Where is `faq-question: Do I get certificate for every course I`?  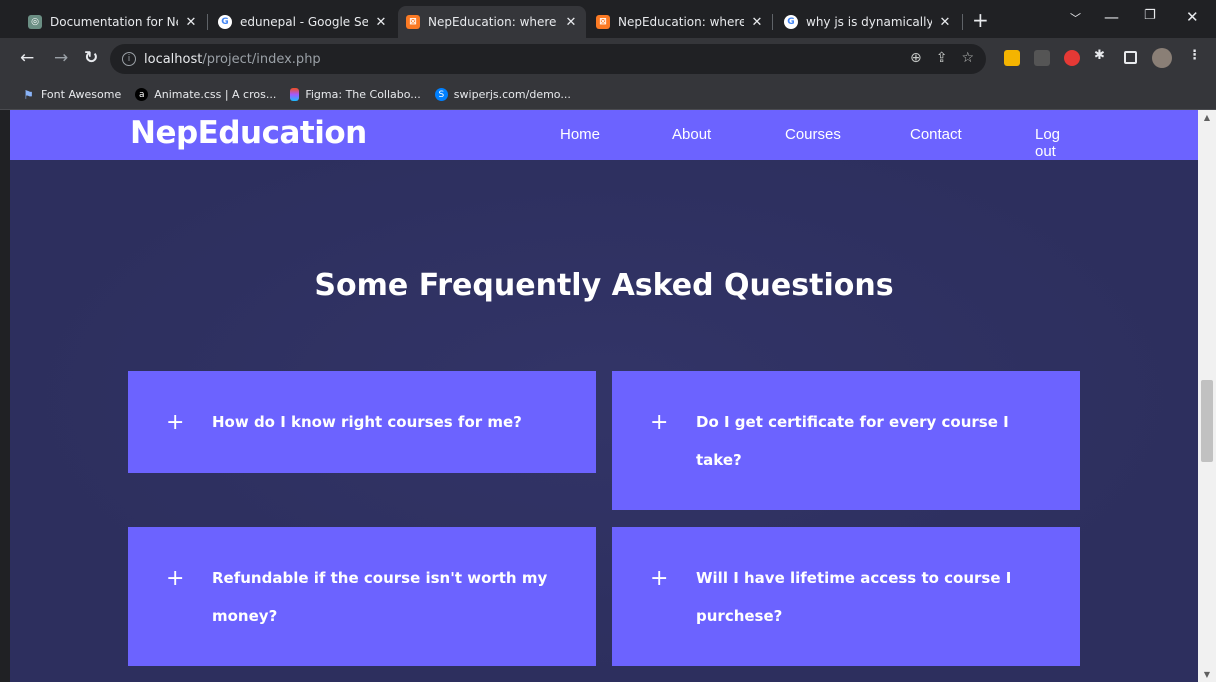 faq-question: Do I get certificate for every course I is located at coordinates (852, 422).